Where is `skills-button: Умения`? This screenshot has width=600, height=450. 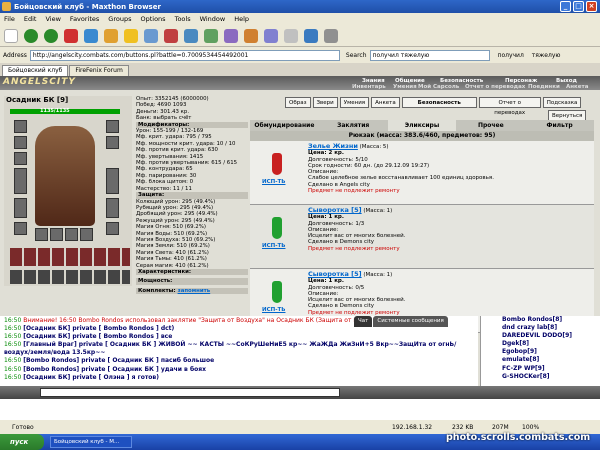 skills-button: Умения is located at coordinates (354, 102).